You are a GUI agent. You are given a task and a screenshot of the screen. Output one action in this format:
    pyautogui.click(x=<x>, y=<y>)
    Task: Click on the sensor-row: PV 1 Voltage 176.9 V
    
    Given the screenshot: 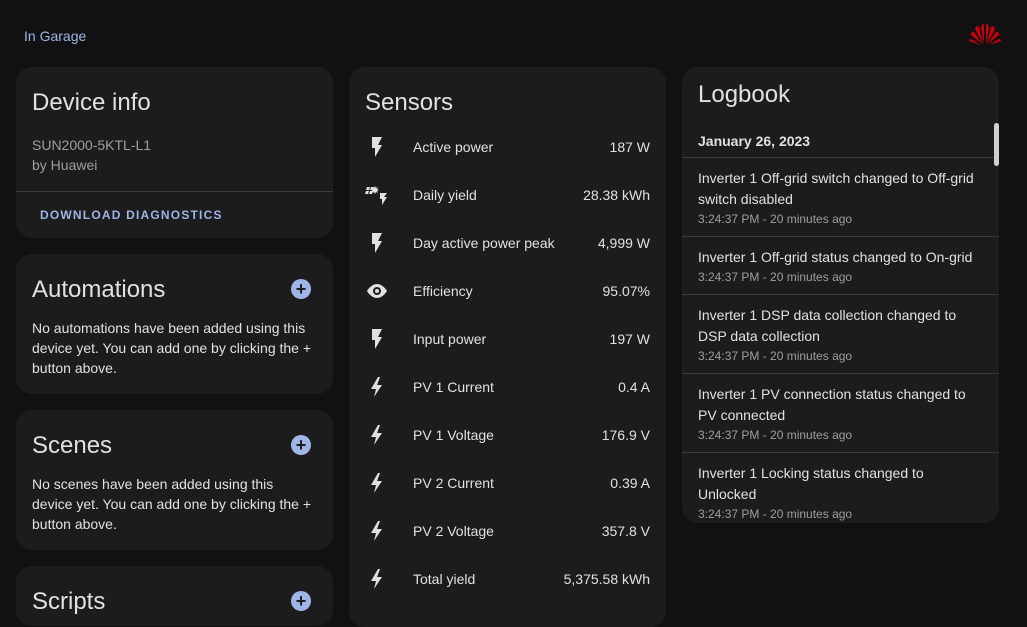 What is the action you would take?
    pyautogui.click(x=507, y=435)
    